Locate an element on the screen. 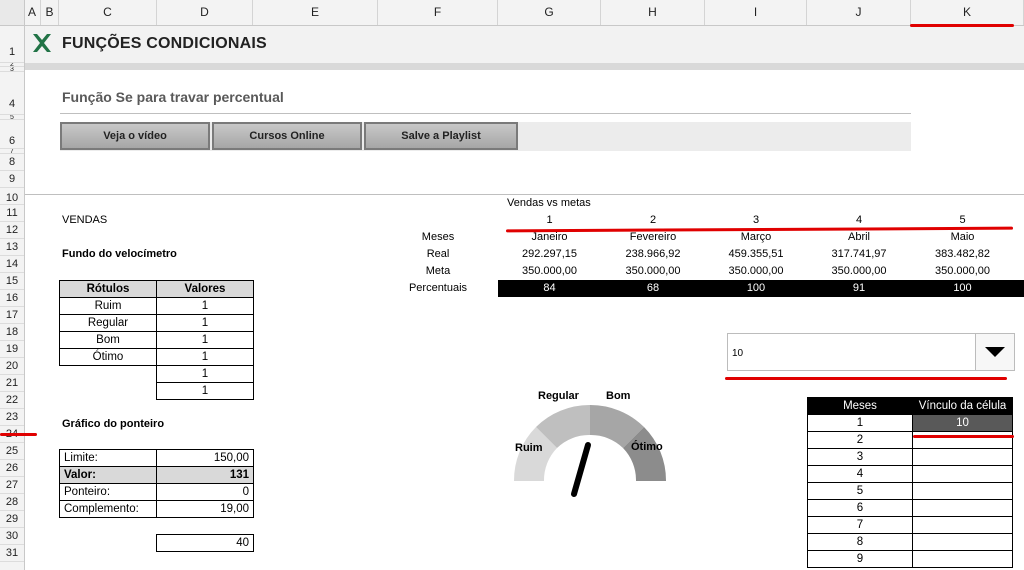 The width and height of the screenshot is (1024, 570). row-header: 11 is located at coordinates (12, 213).